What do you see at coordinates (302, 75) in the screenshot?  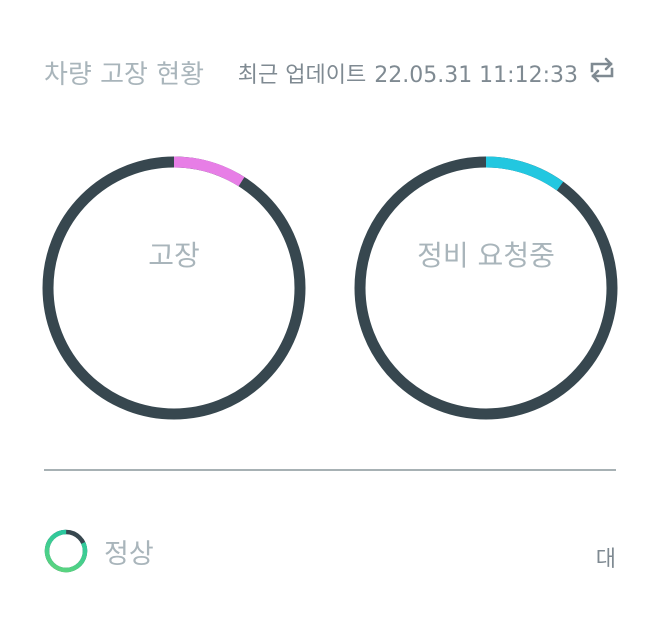 I see `last-update-label: 최근 업데이트` at bounding box center [302, 75].